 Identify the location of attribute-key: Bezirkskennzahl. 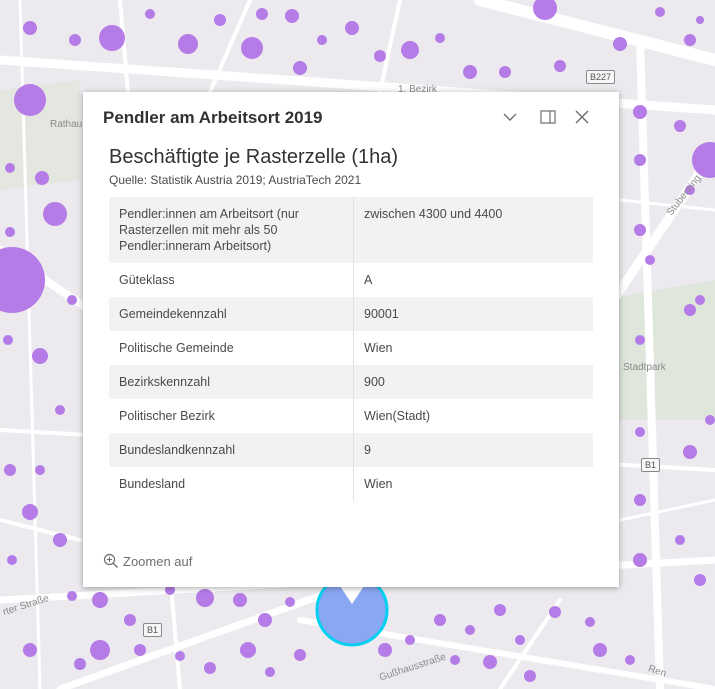
(231, 382).